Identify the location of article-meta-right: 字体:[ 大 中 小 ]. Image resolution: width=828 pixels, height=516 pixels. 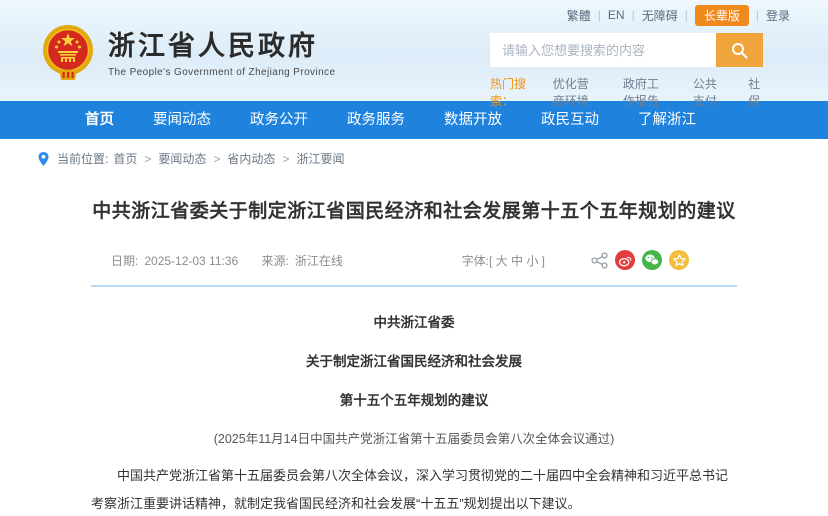
(575, 260).